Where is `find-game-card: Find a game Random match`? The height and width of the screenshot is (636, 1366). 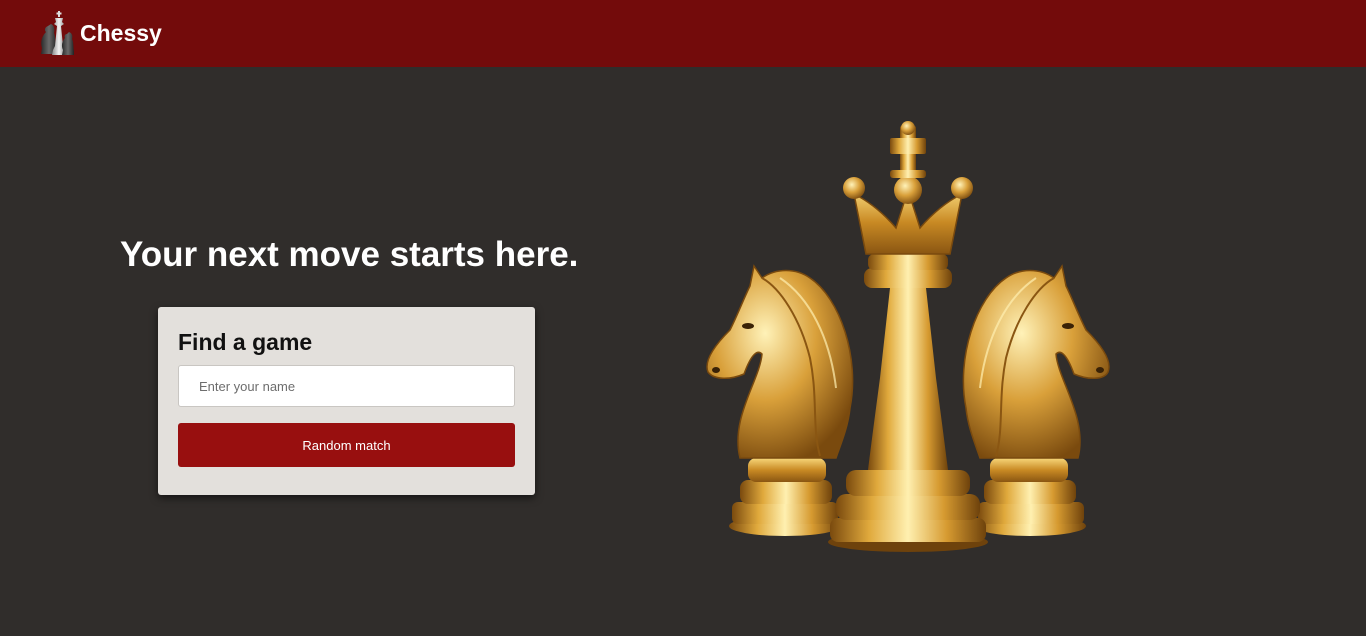 find-game-card: Find a game Random match is located at coordinates (346, 401).